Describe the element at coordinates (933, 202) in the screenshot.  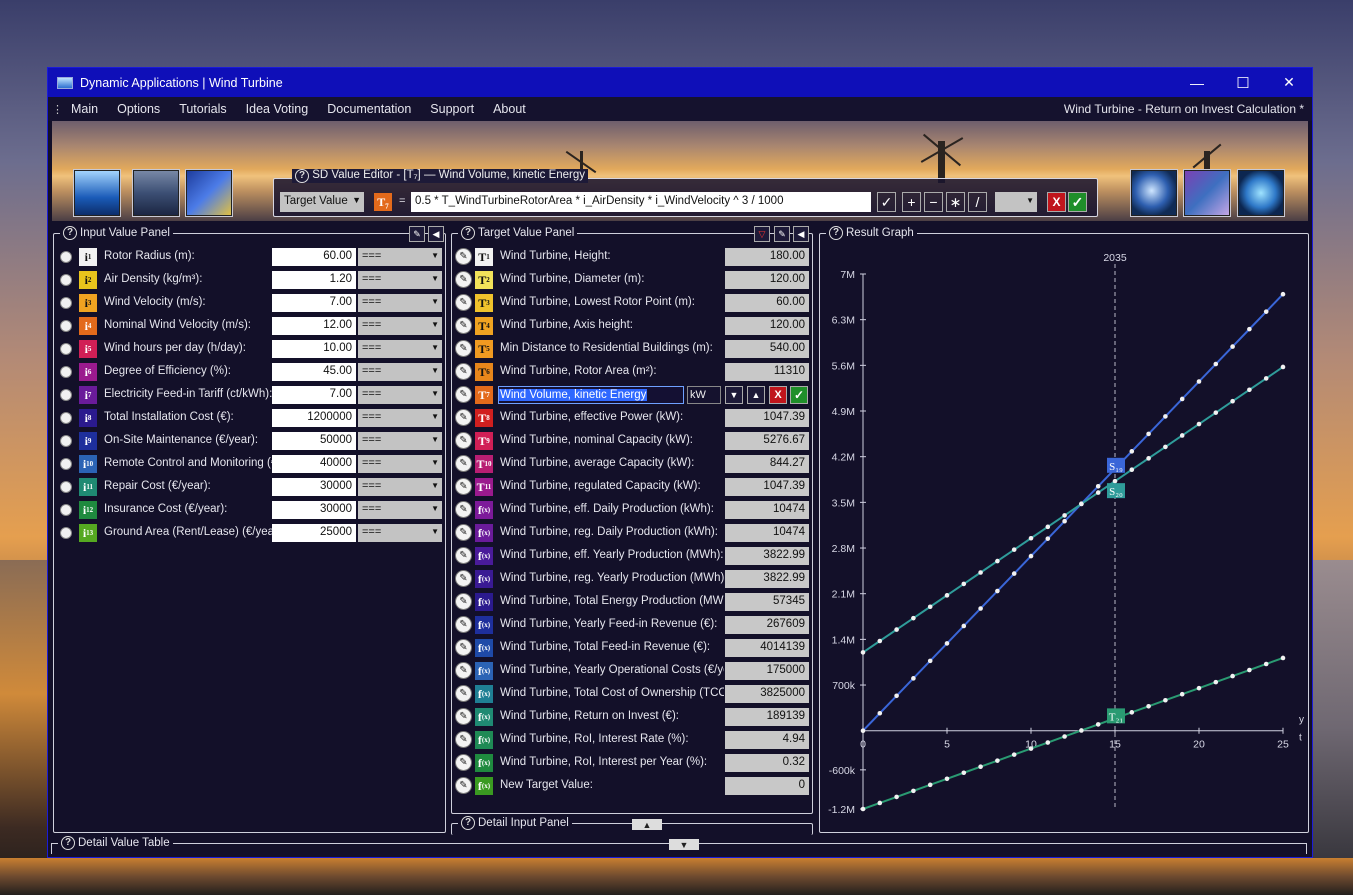
I see `minus-operator-button: −` at that location.